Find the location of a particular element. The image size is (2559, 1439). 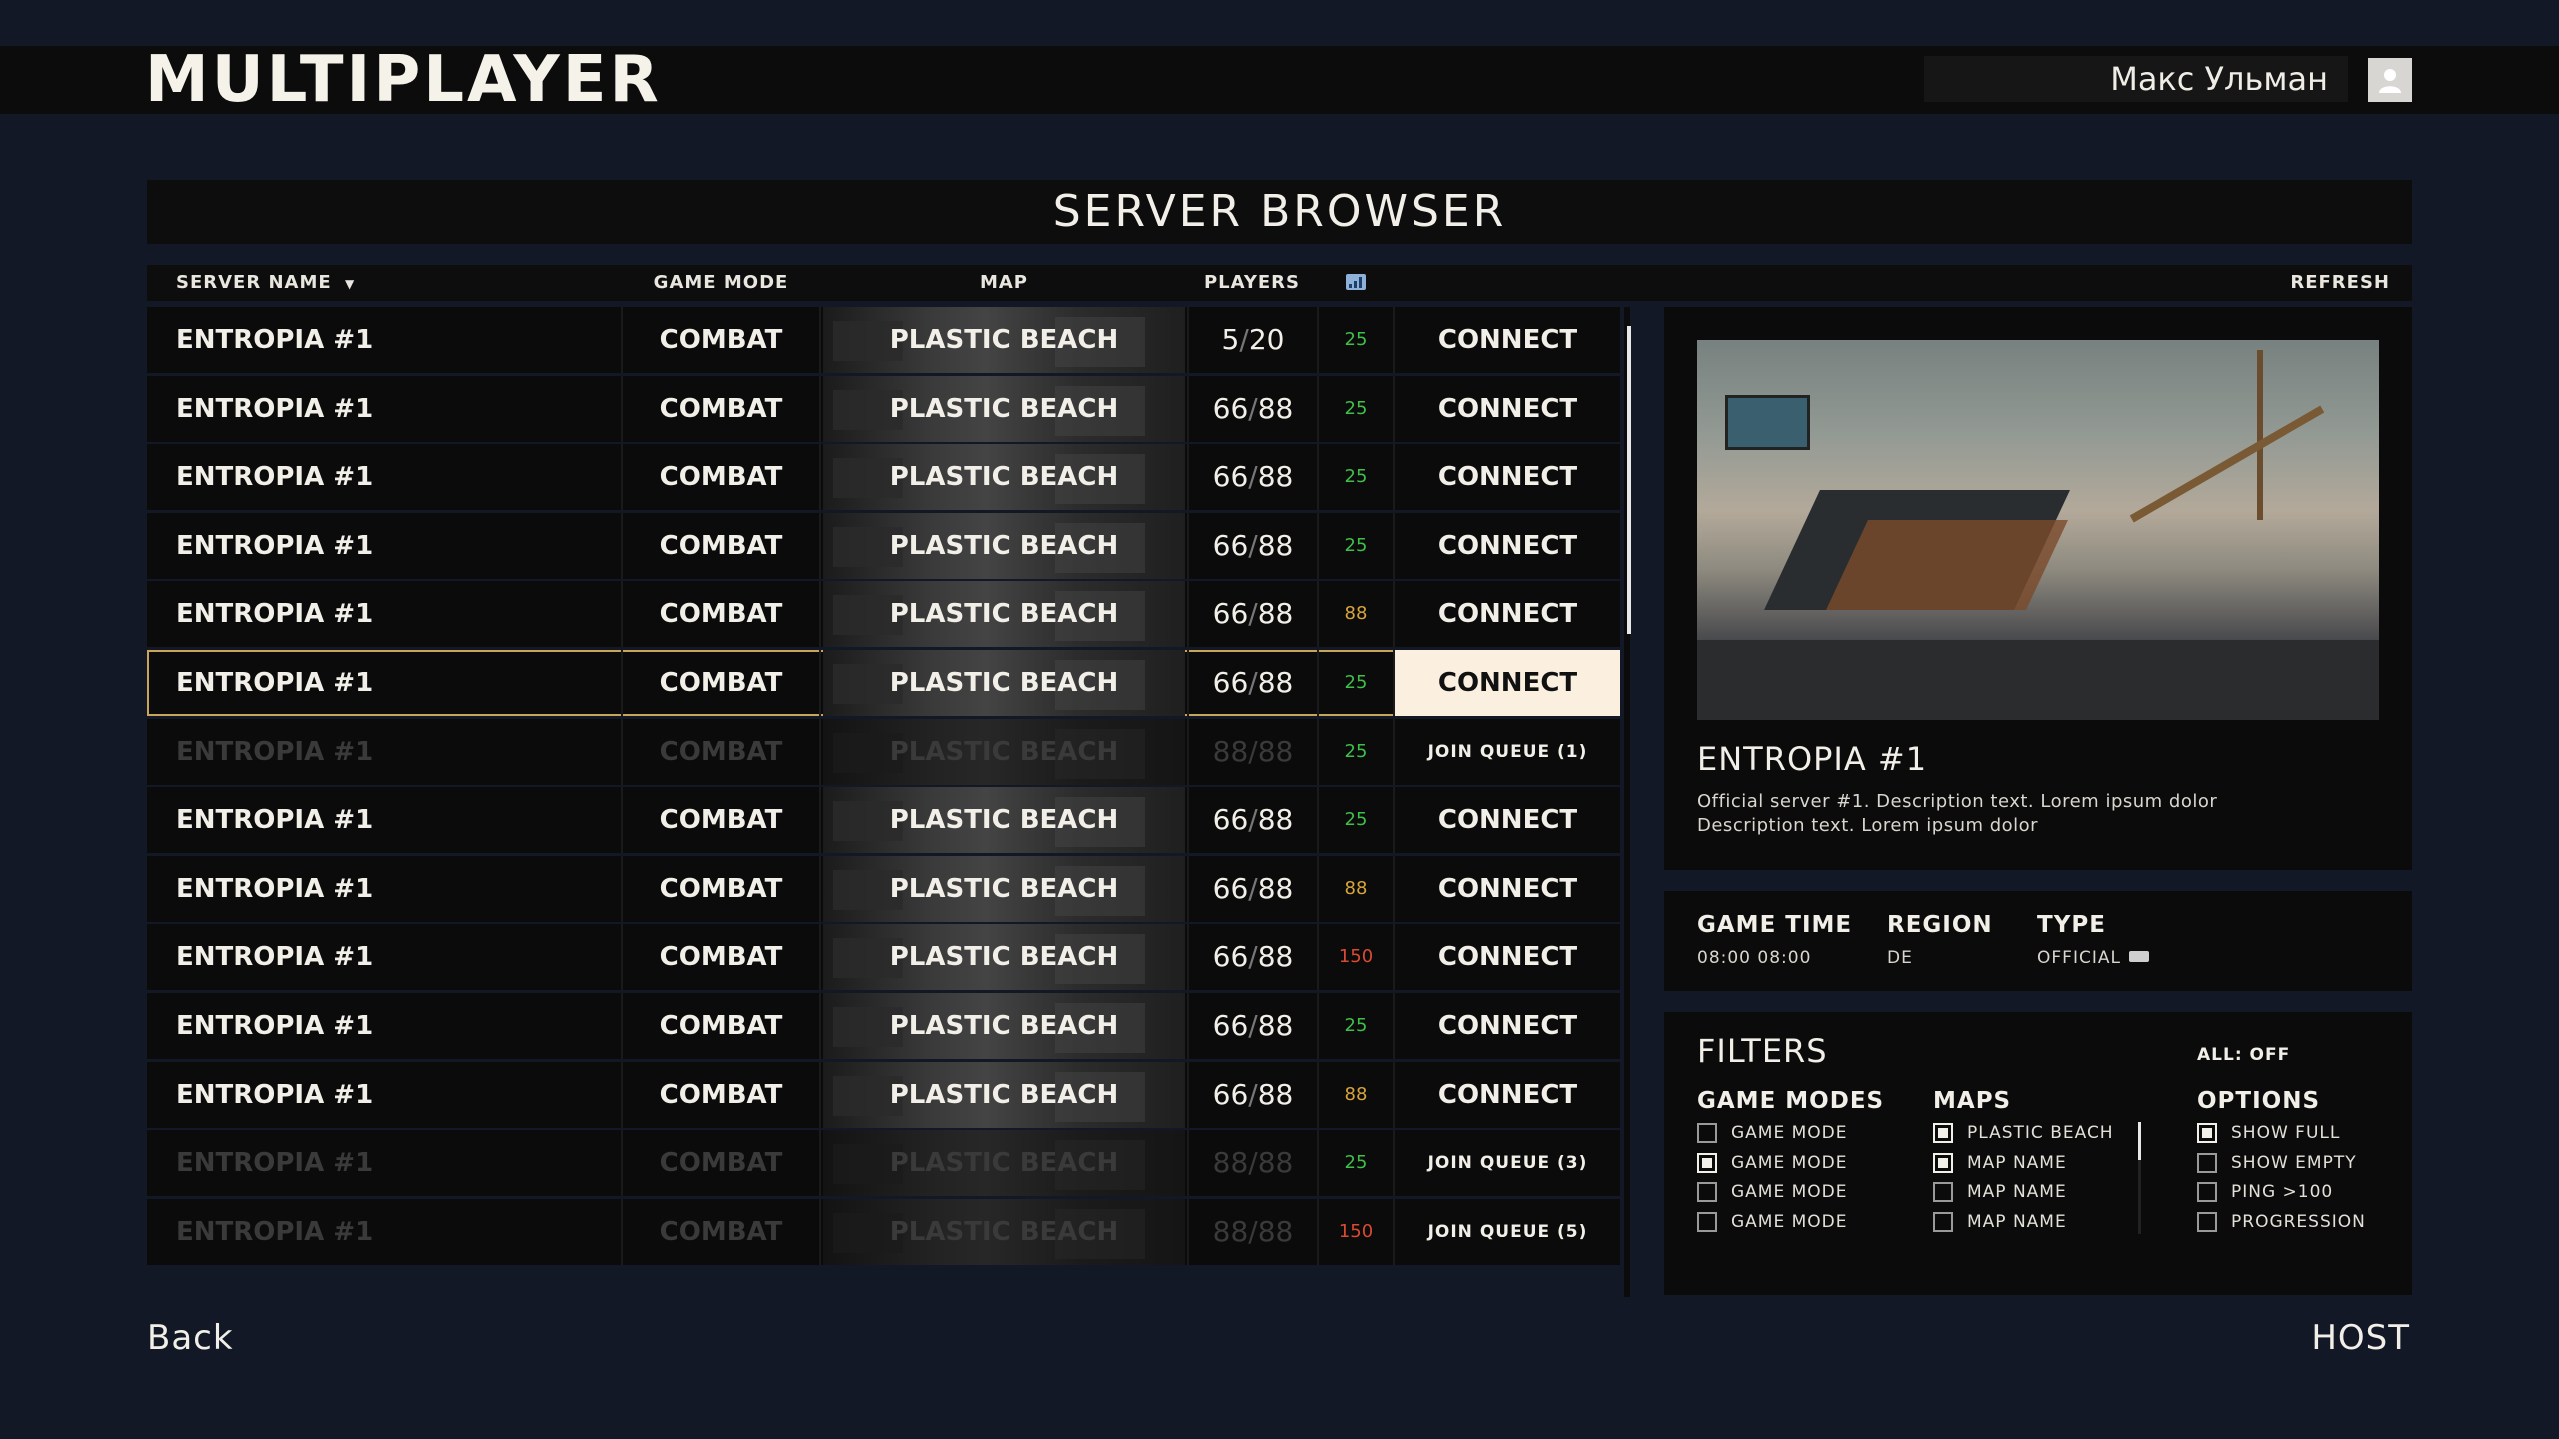

filter-option-label: SHOW FULL is located at coordinates (2286, 1133).